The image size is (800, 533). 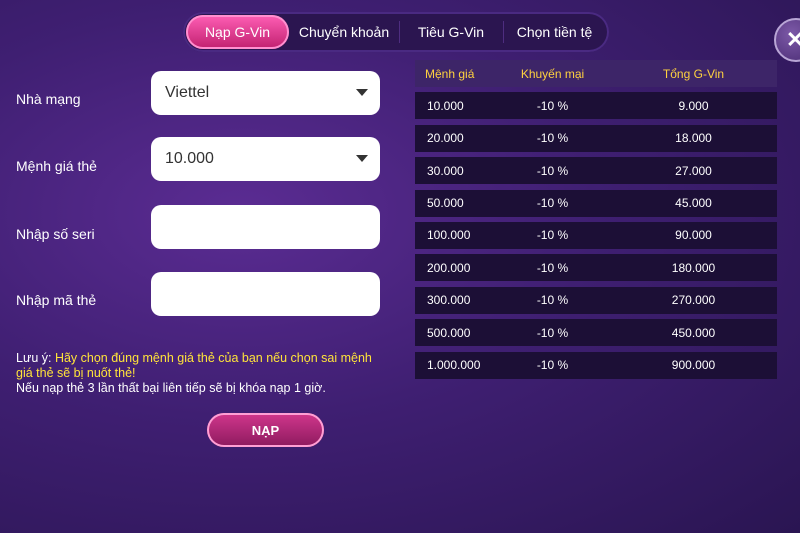 I want to click on tab-tieu-gvin: Tiêu G-Vin, so click(x=451, y=32).